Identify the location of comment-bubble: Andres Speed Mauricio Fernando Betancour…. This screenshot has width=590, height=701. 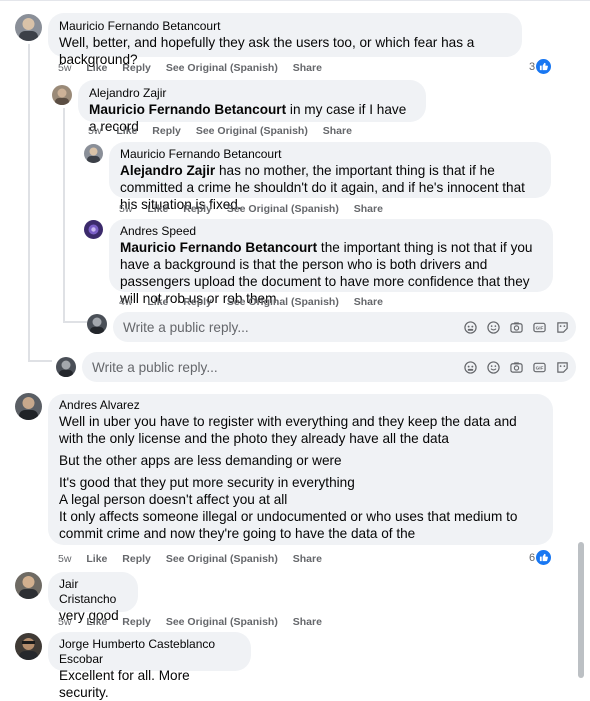
(331, 262).